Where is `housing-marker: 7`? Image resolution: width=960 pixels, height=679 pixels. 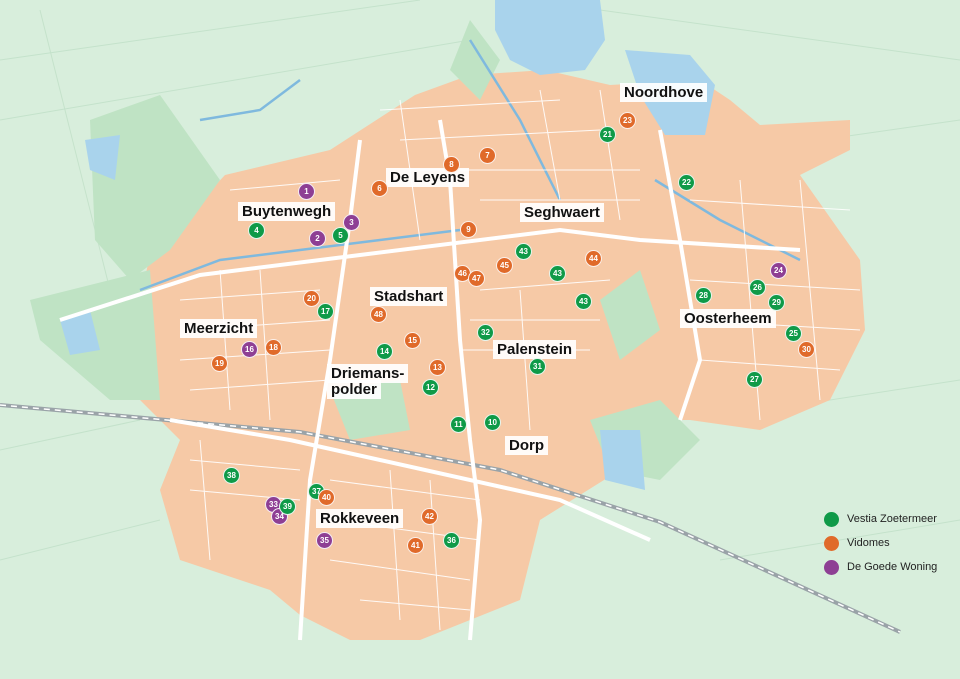
housing-marker: 7 is located at coordinates (487, 155).